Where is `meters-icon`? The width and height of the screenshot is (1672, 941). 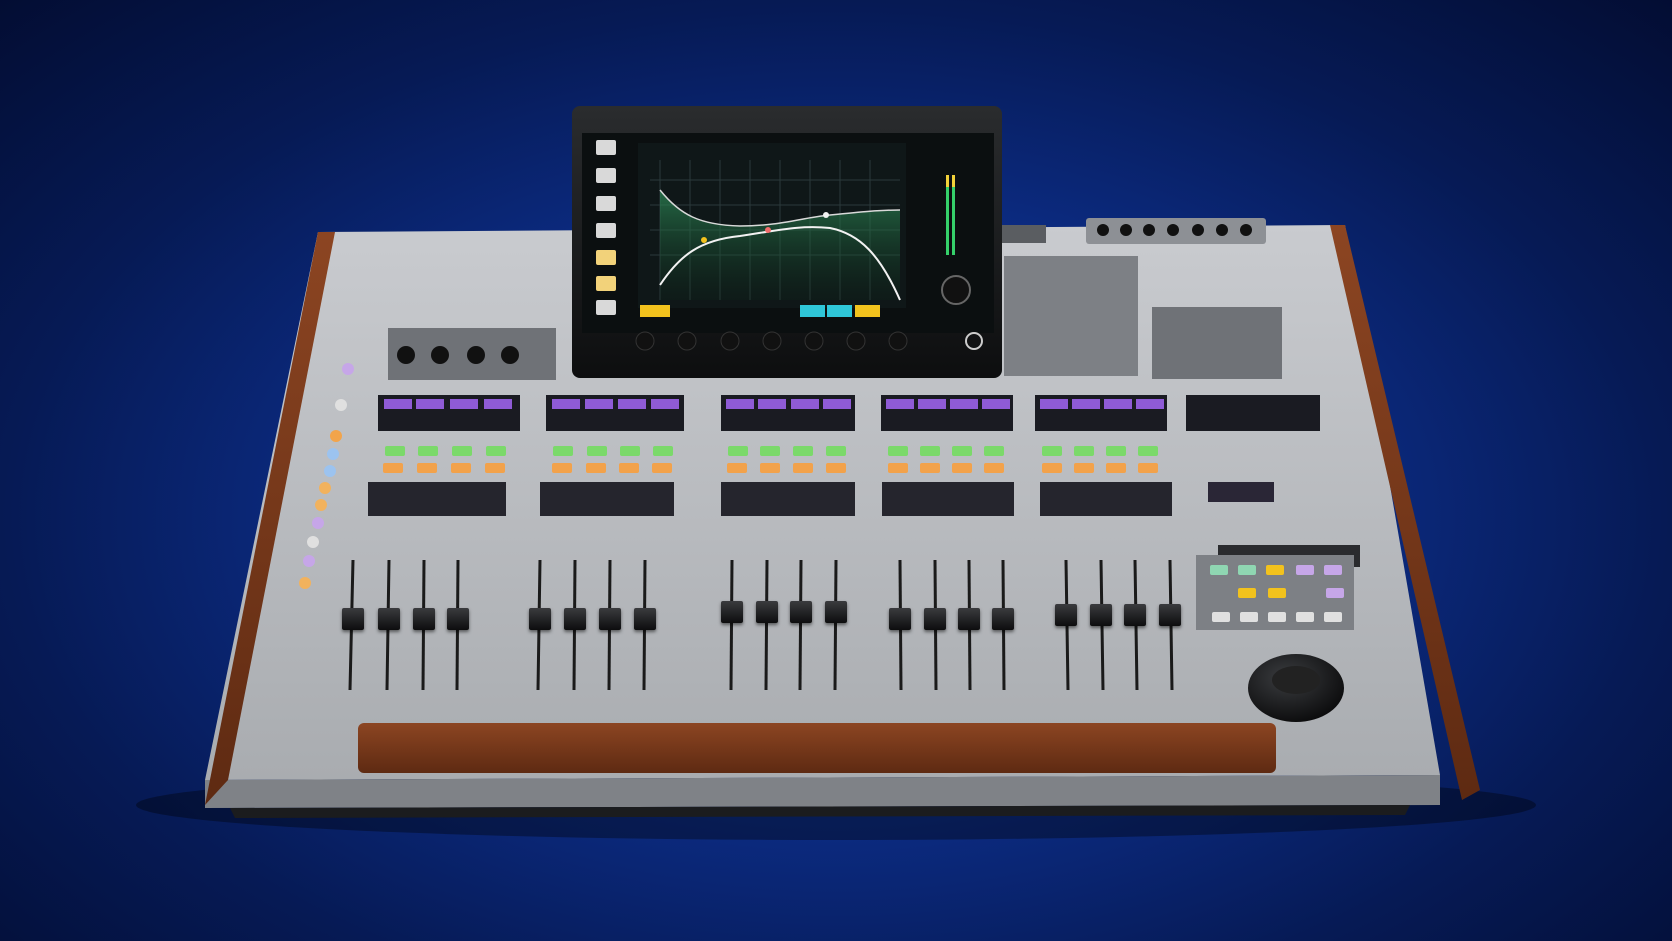
meters-icon is located at coordinates (606, 257).